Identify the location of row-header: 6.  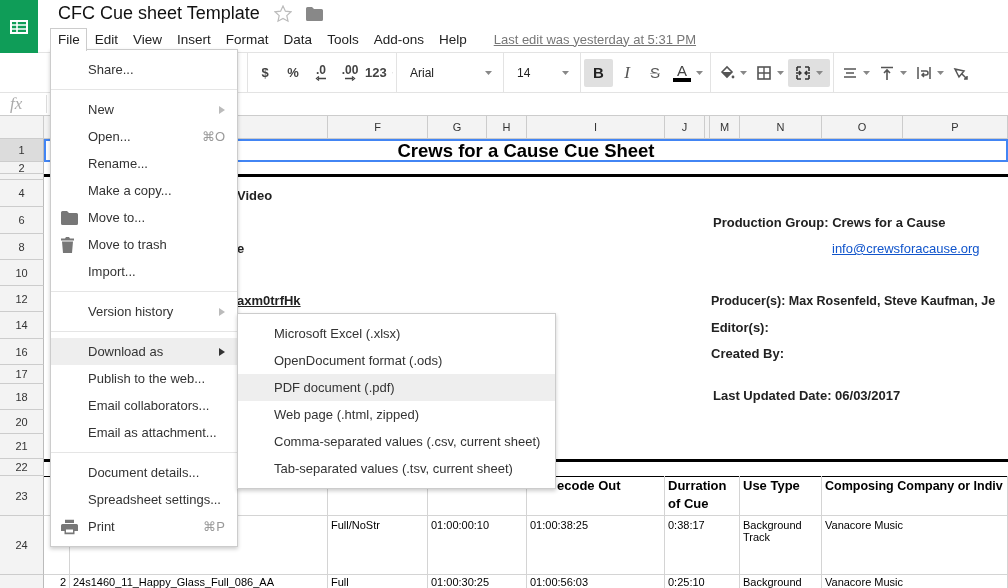
(22, 220).